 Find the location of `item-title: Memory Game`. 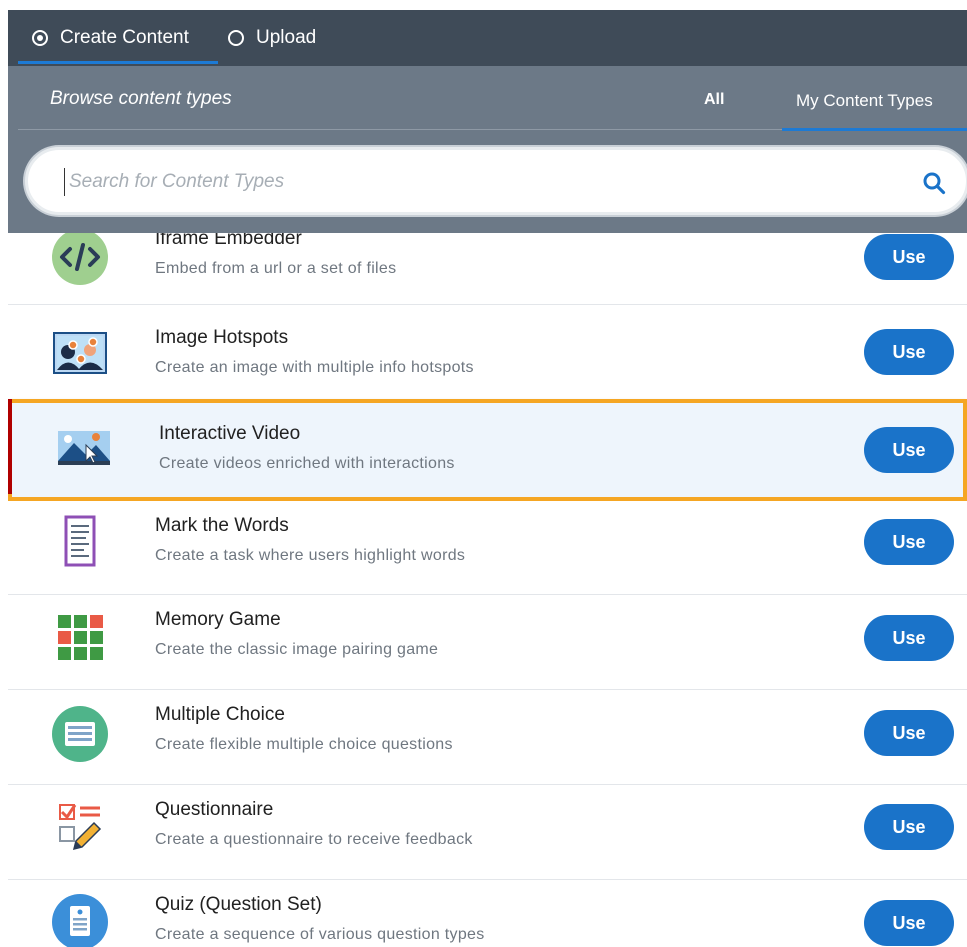

item-title: Memory Game is located at coordinates (218, 619).